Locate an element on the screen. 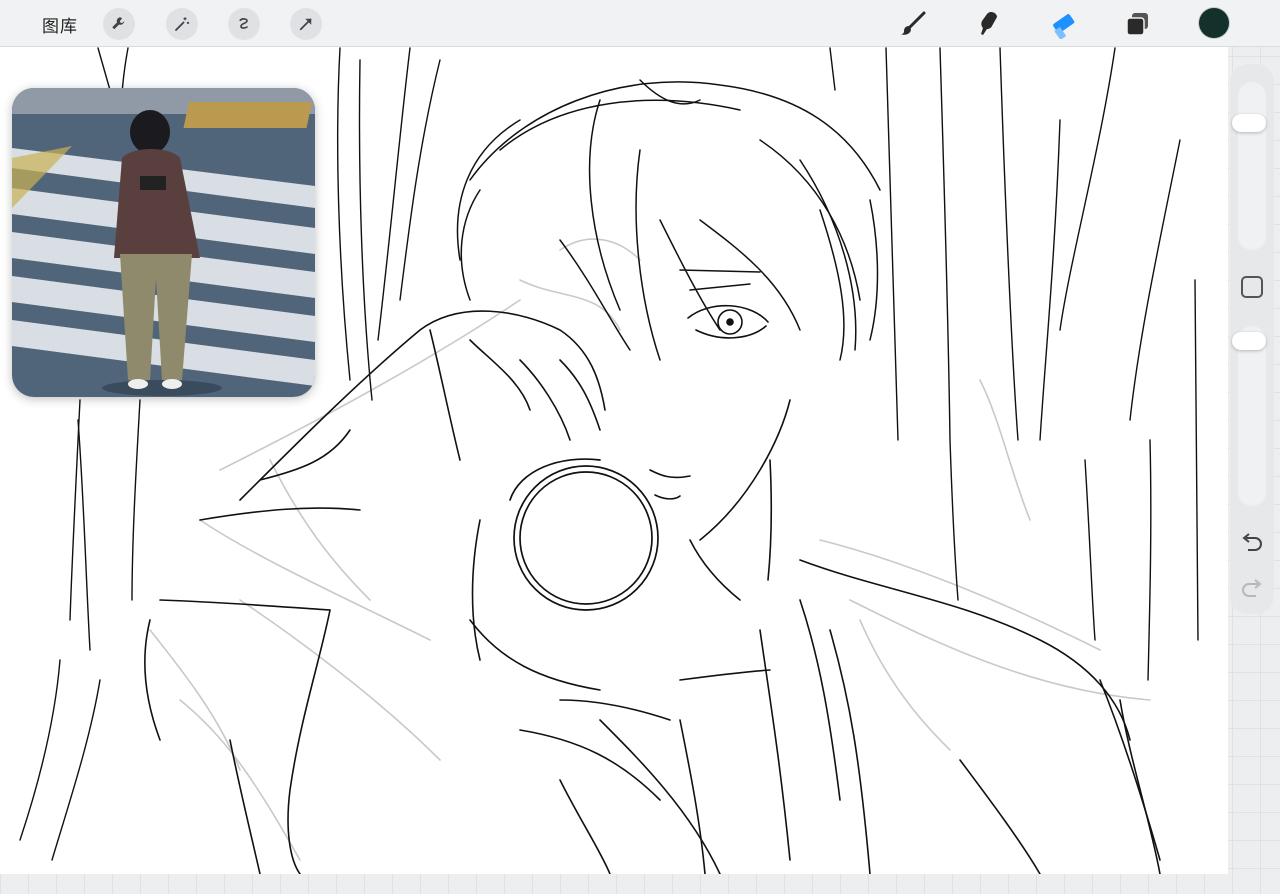 The height and width of the screenshot is (894, 1280). layers-icon is located at coordinates (1138, 24).